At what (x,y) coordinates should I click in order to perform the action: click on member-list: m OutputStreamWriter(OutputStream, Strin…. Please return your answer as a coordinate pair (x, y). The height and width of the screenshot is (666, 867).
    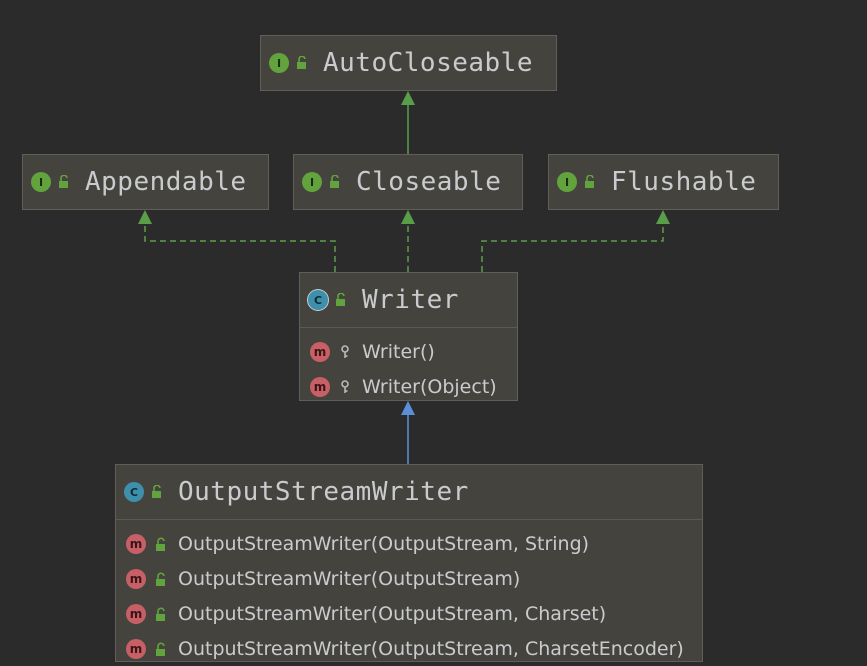
    Looking at the image, I should click on (409, 592).